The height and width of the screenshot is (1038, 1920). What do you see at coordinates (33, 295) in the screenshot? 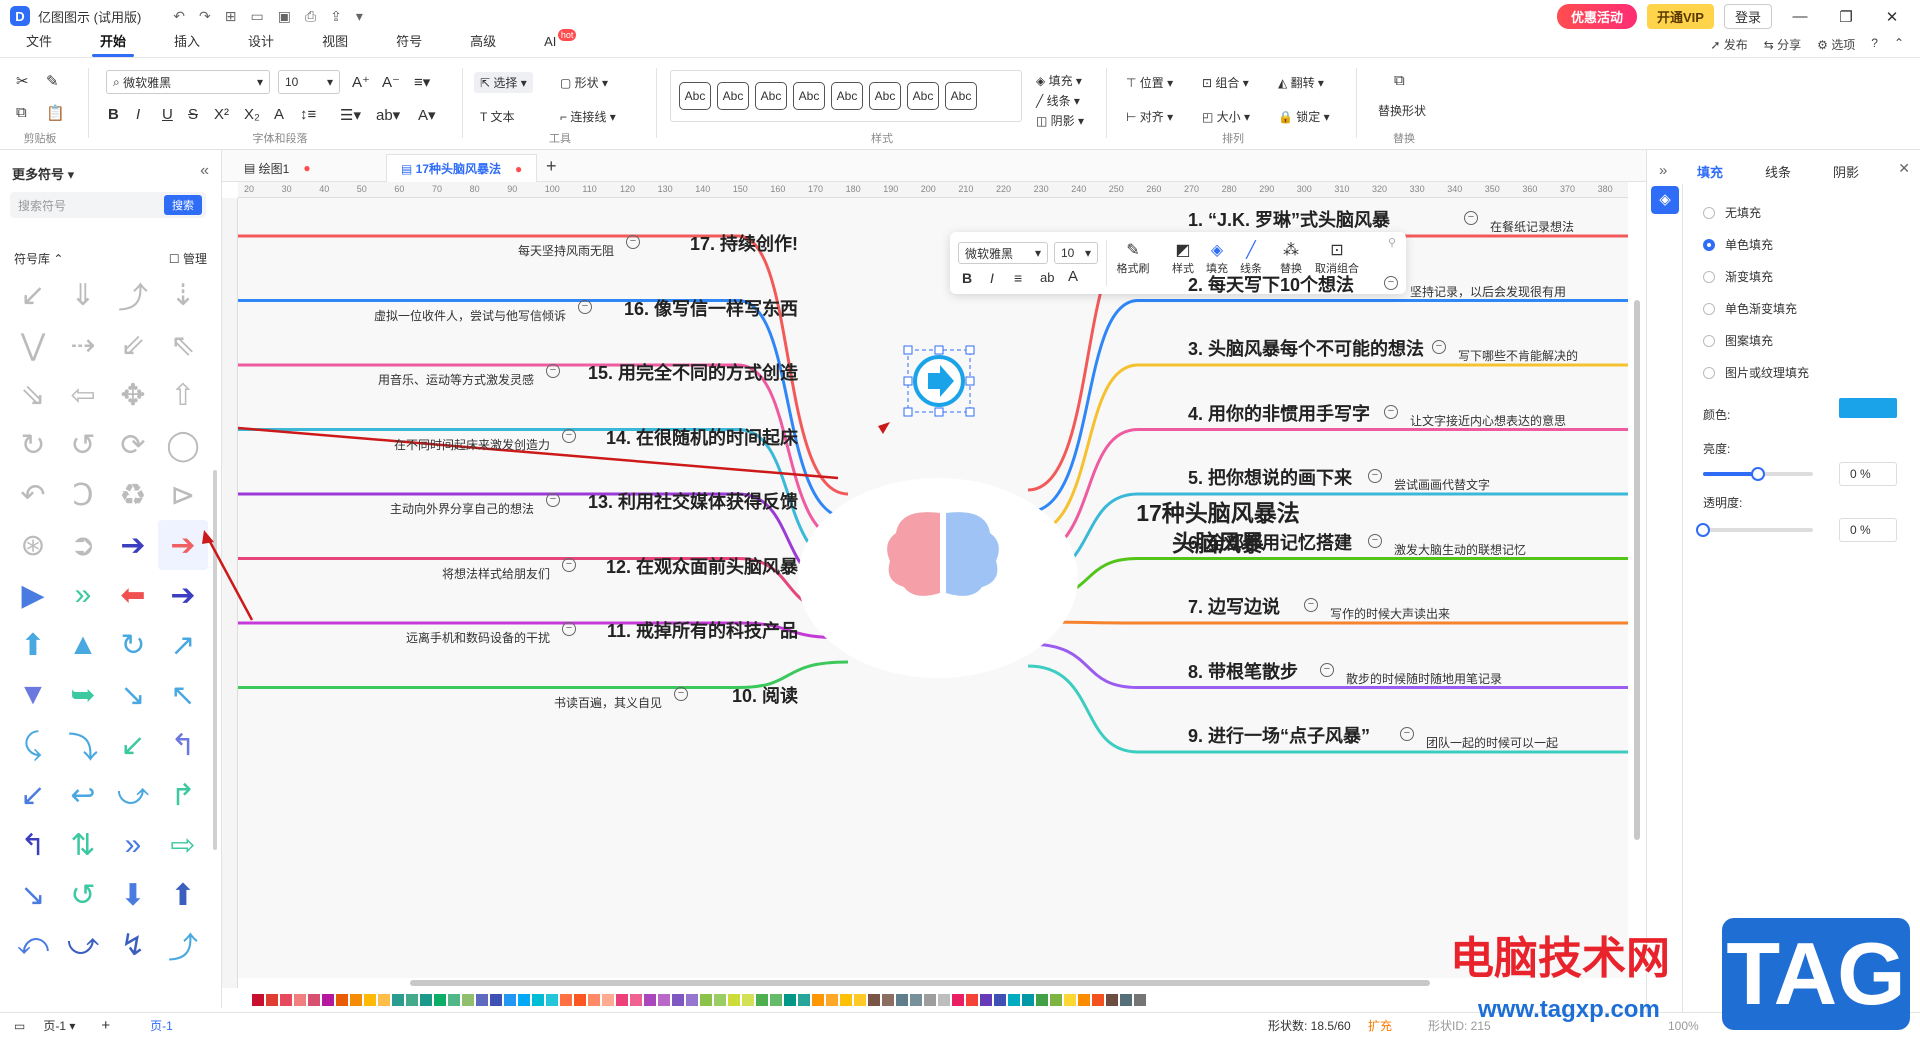
I see `arrow-symbol-icon: ↙` at bounding box center [33, 295].